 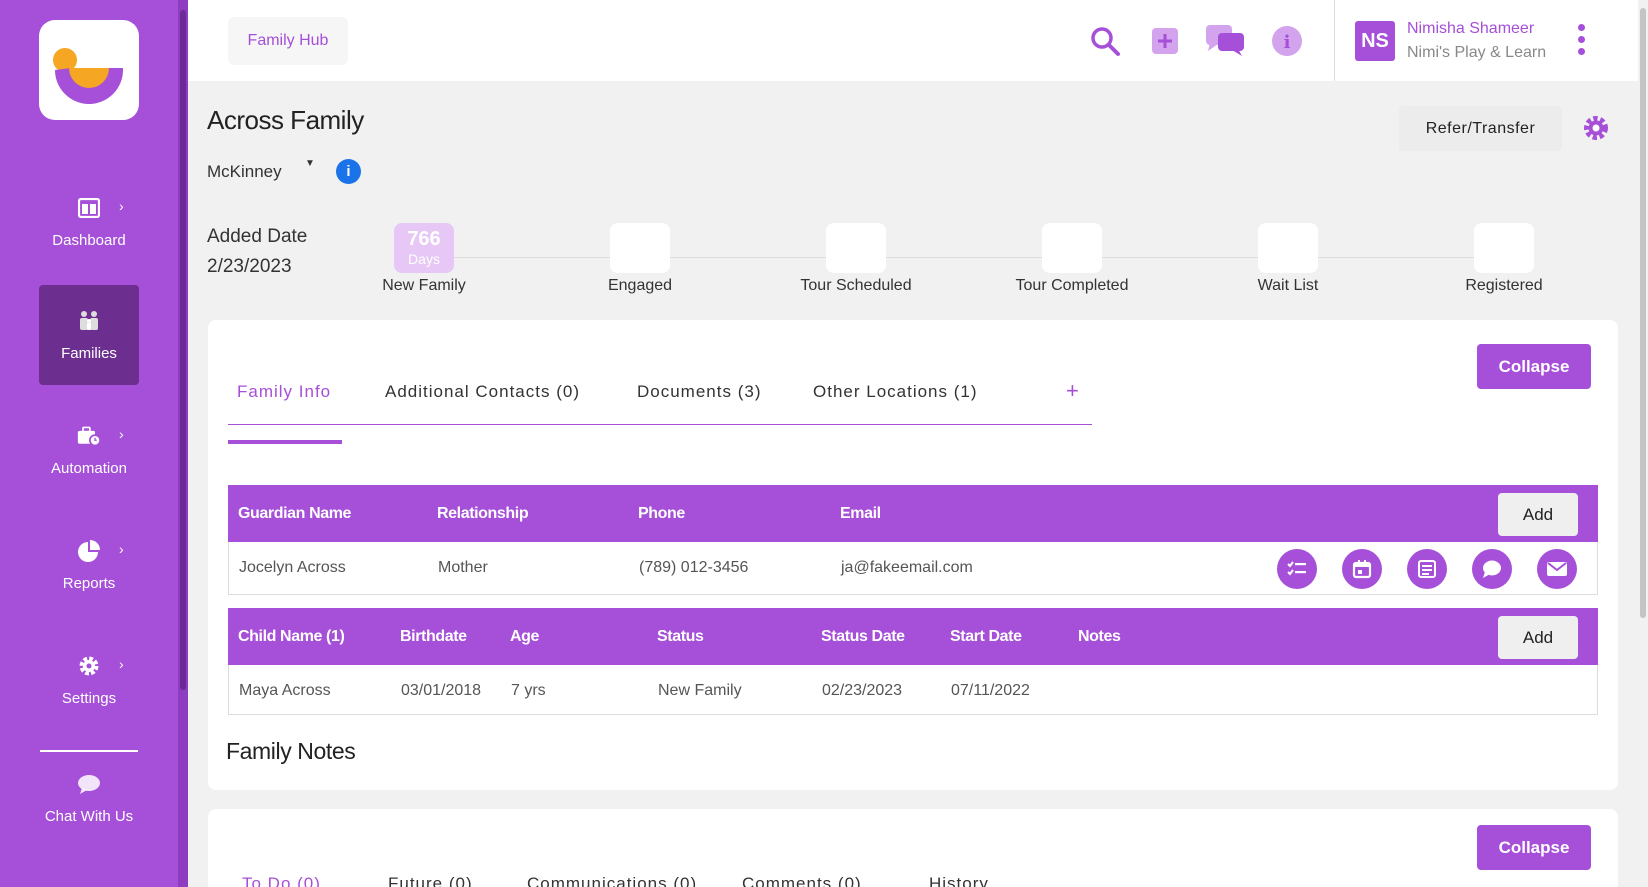 I want to click on tab-future: Future (0), so click(x=430, y=880).